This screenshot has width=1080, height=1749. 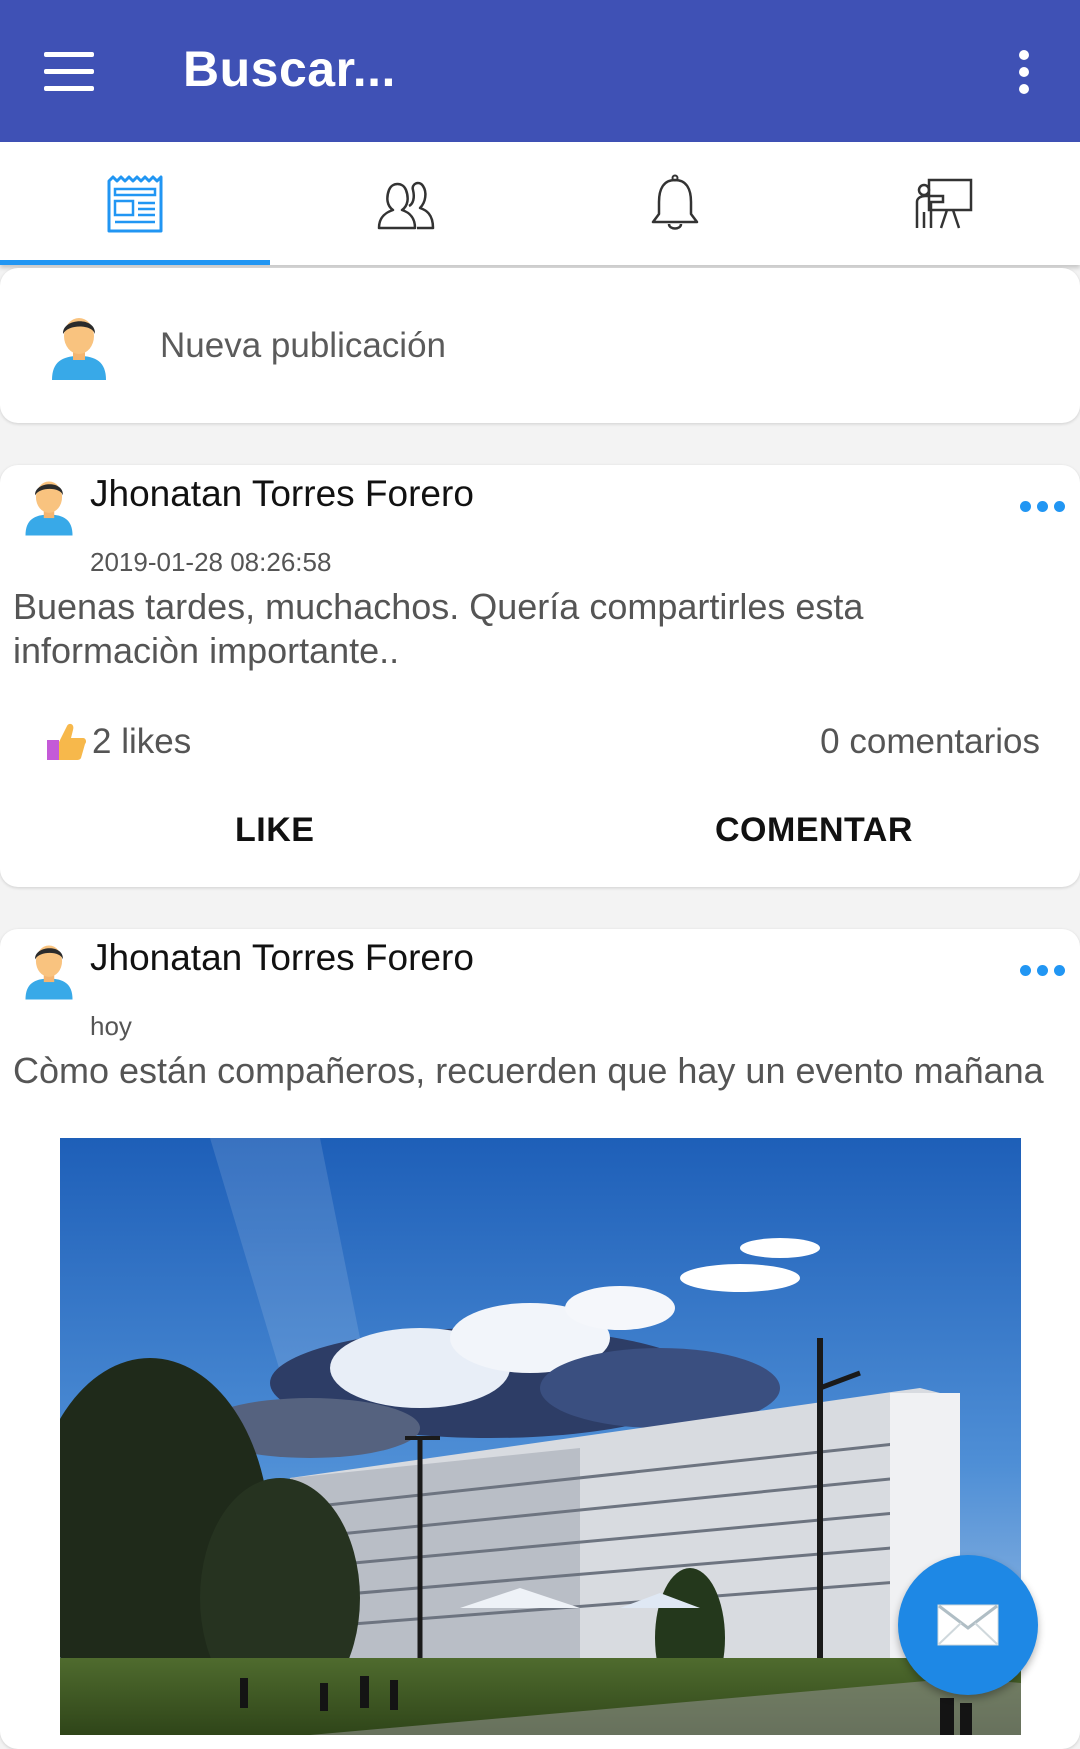 I want to click on user-avatar, so click(x=79, y=347).